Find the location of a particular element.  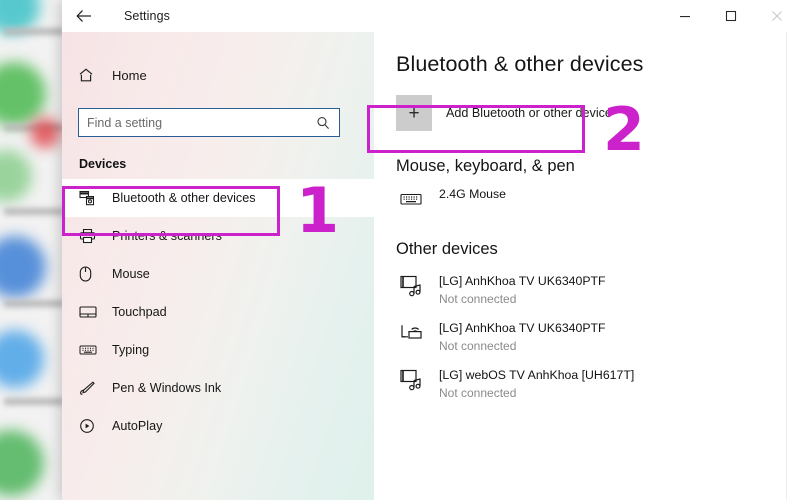

printer-icon is located at coordinates (93, 236).